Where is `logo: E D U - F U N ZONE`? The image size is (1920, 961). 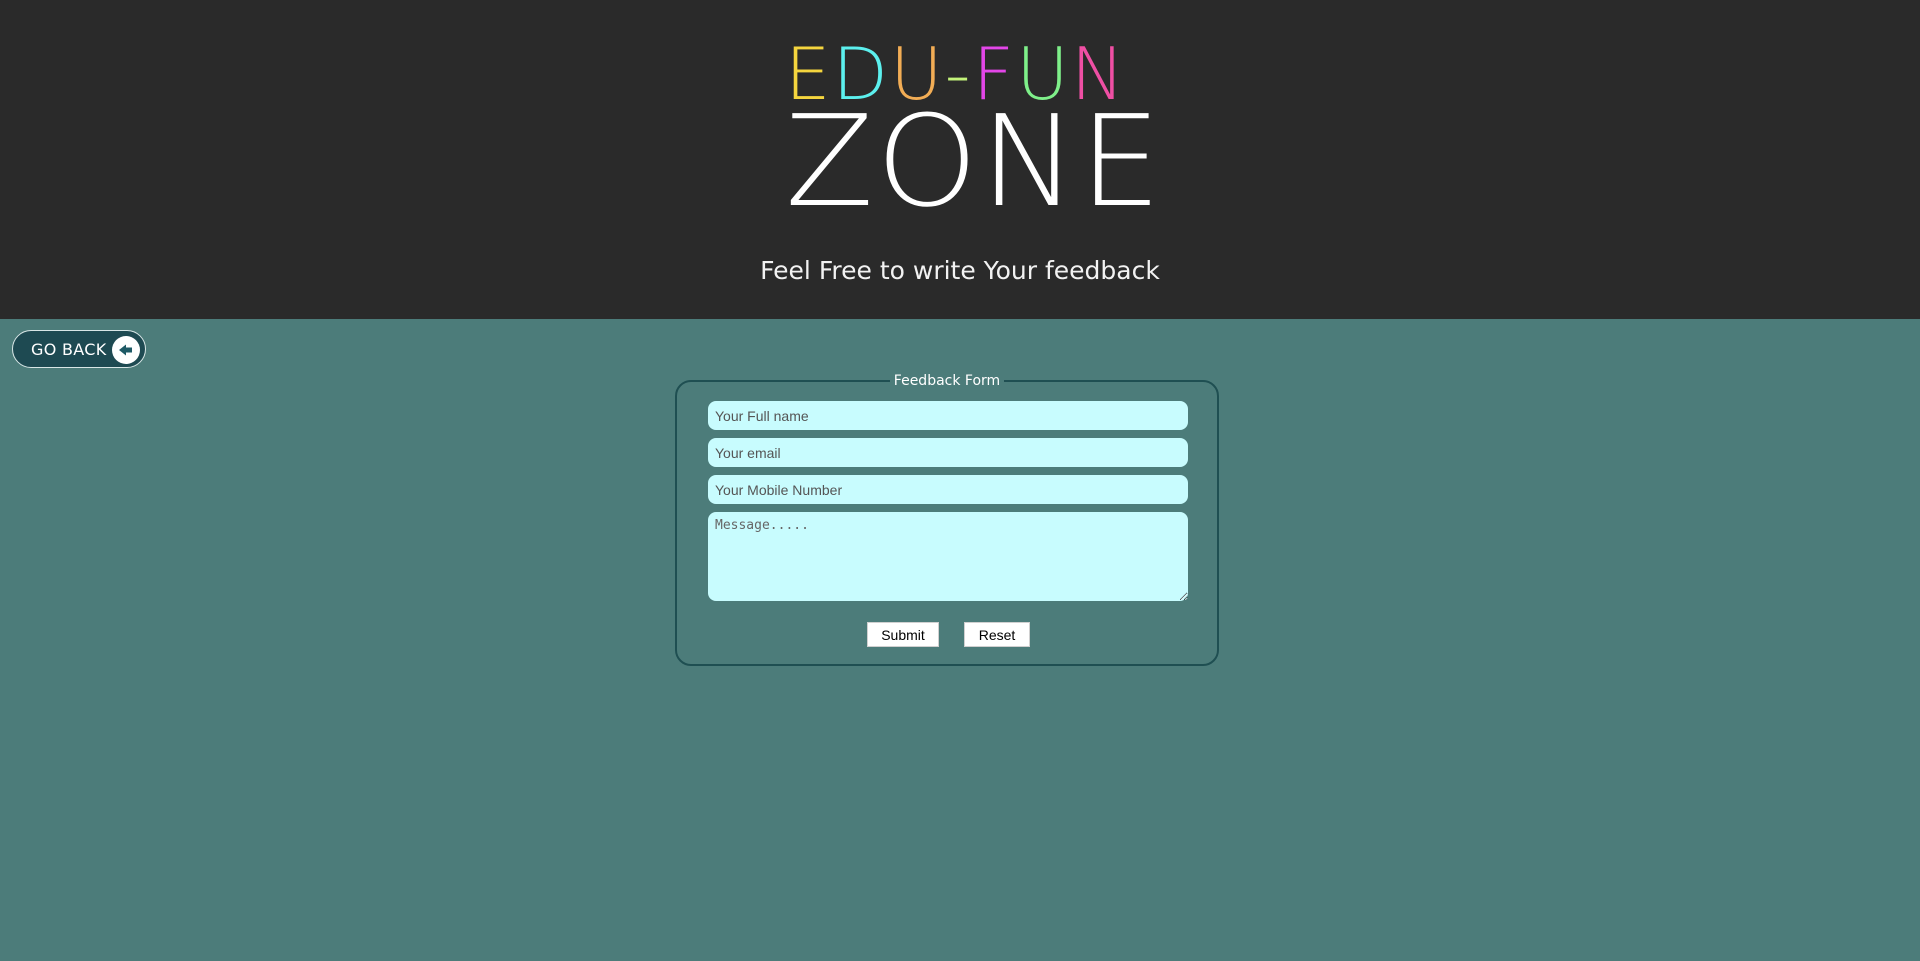 logo: E D U - F U N ZONE is located at coordinates (973, 131).